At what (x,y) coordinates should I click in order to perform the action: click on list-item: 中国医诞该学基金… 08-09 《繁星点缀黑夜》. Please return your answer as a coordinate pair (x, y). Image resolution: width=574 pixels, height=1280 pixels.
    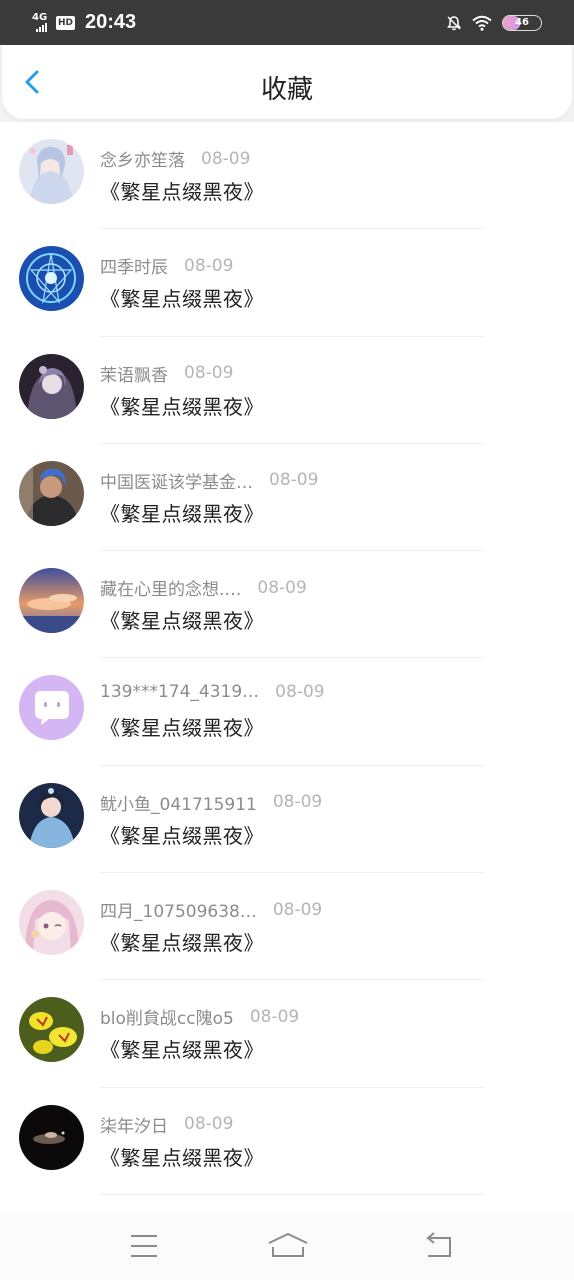
    Looking at the image, I should click on (287, 497).